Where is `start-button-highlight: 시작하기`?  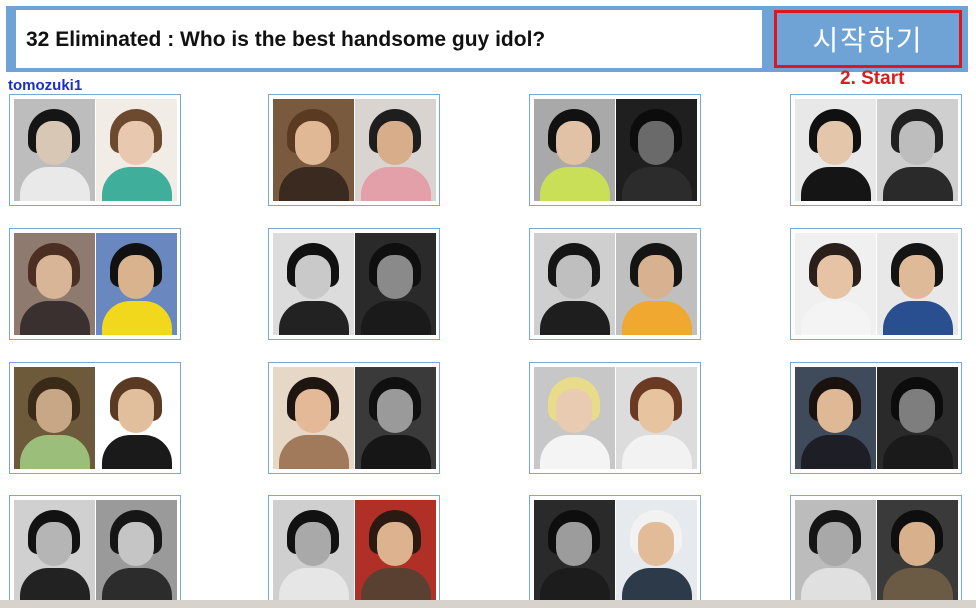
start-button-highlight: 시작하기 is located at coordinates (868, 39).